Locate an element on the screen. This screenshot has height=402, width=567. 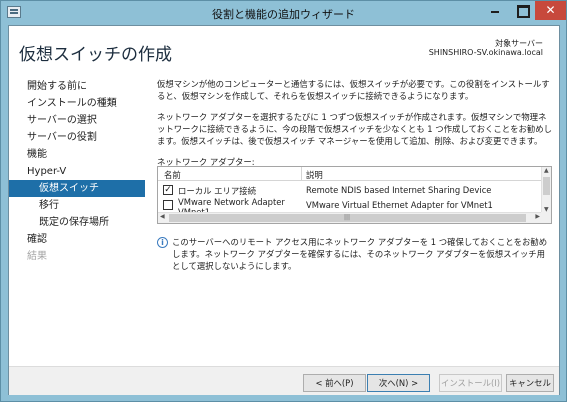
nav-item-migration: 移行 is located at coordinates (77, 205).